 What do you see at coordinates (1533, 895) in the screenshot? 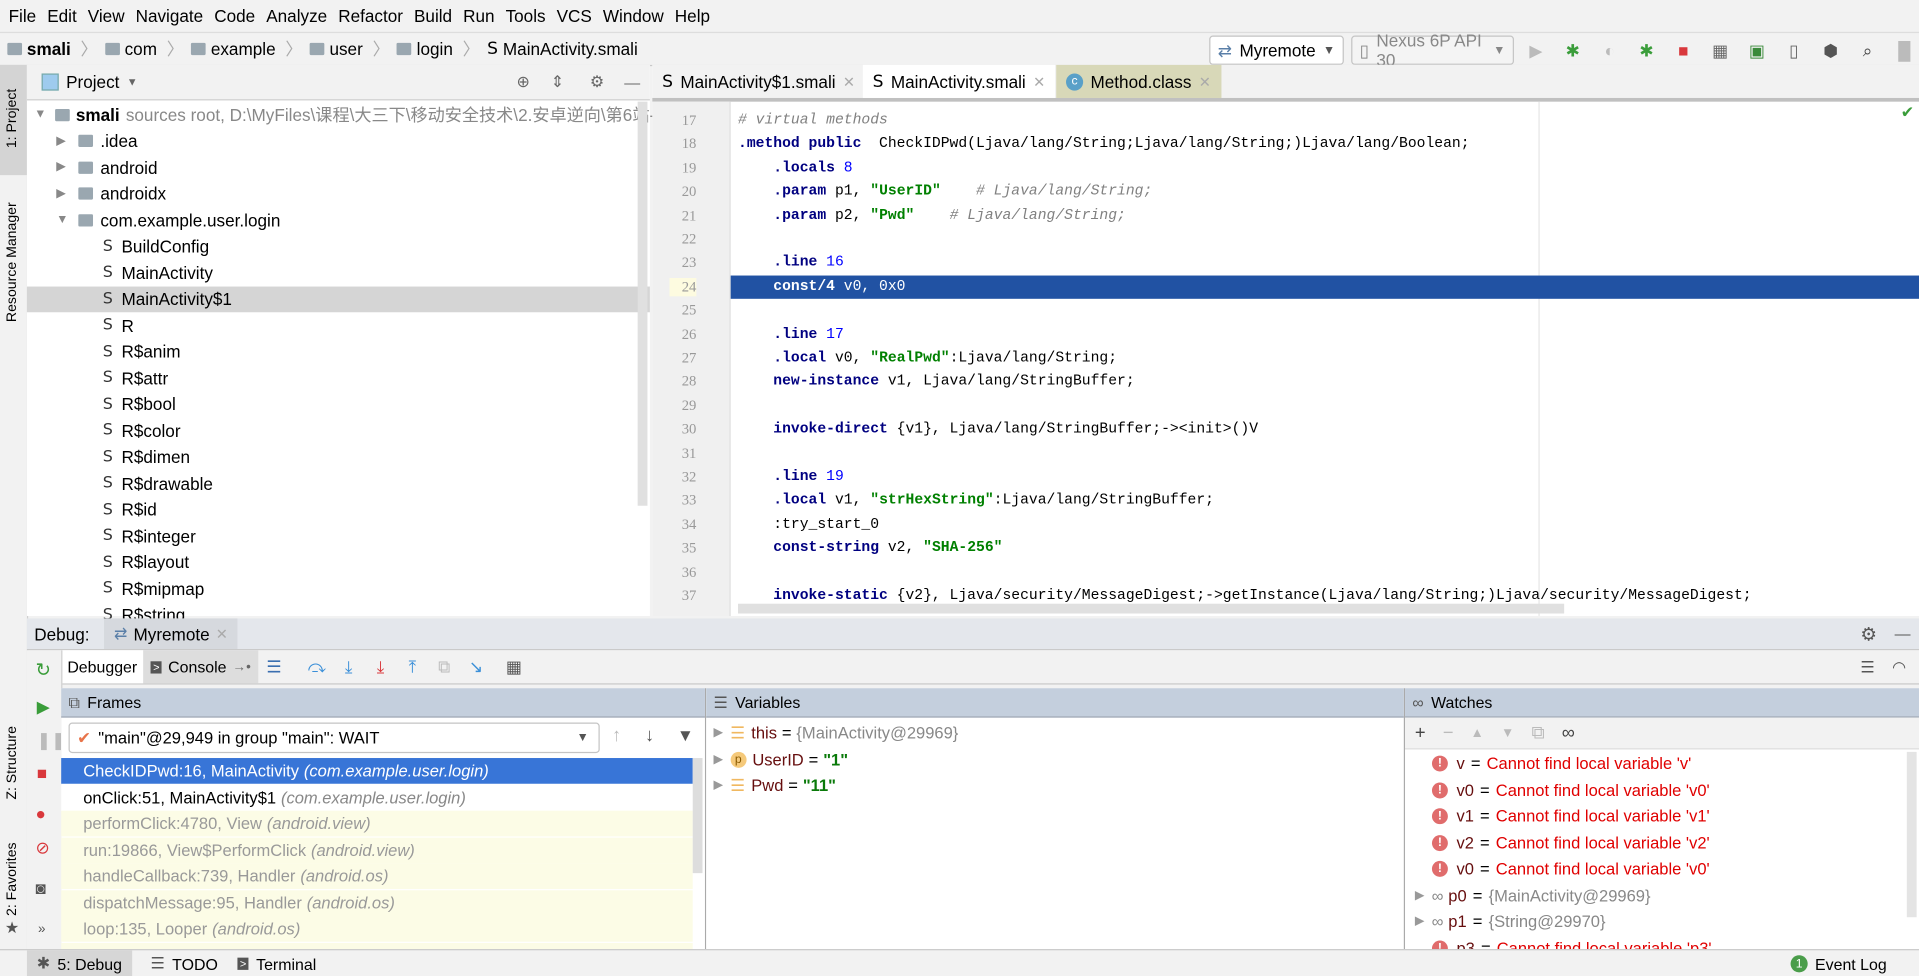
I see `watch-item: ▶ ∞ p0 = {MainActivity@29969}` at bounding box center [1533, 895].